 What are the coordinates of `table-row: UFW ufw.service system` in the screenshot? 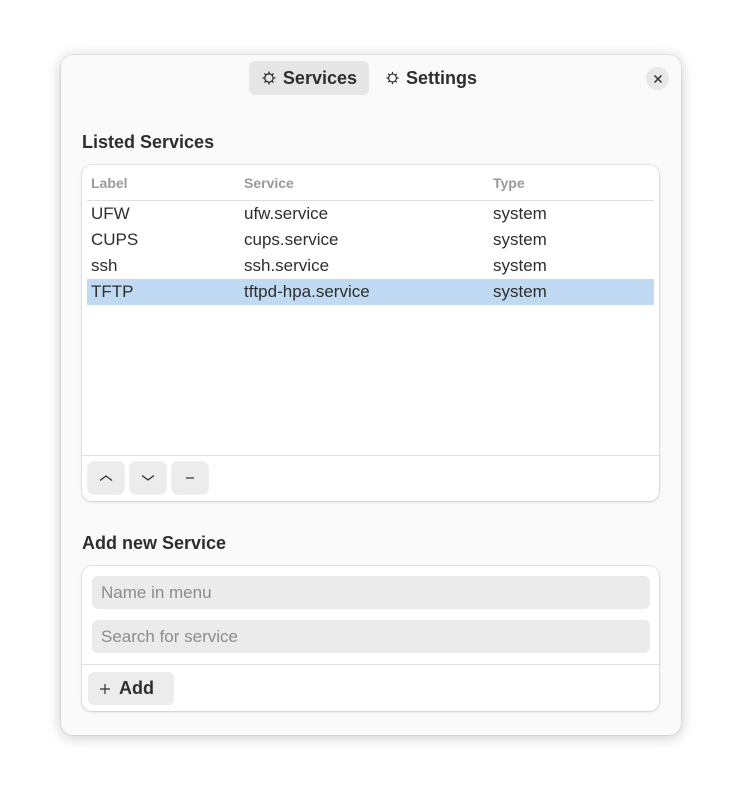 It's located at (370, 214).